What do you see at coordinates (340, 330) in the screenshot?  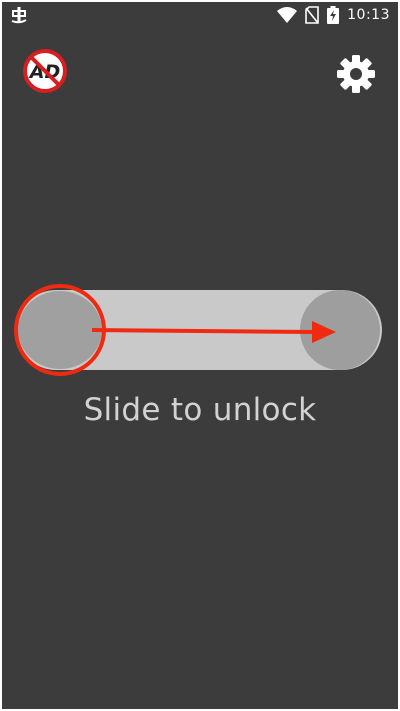 I see `unlock-slider-target` at bounding box center [340, 330].